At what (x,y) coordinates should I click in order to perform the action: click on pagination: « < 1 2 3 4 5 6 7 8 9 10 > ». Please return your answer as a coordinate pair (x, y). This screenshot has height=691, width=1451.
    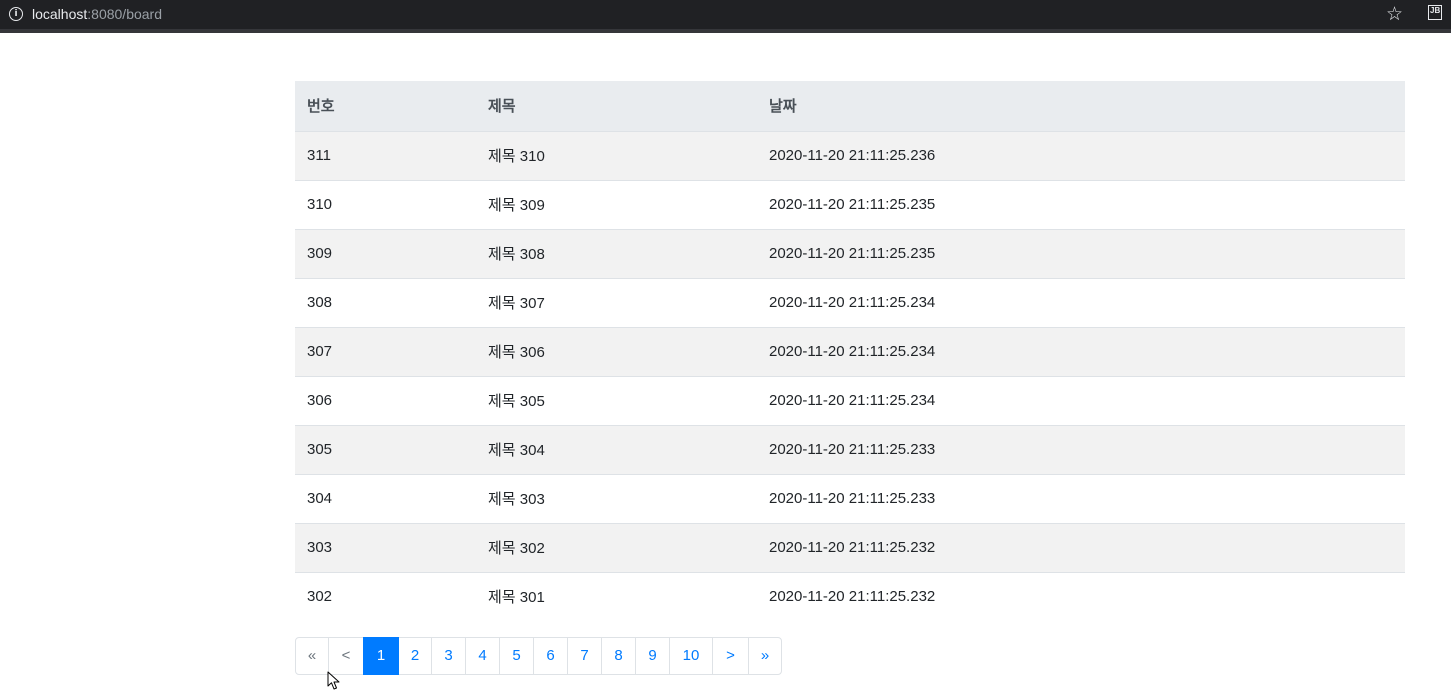
    Looking at the image, I should click on (538, 656).